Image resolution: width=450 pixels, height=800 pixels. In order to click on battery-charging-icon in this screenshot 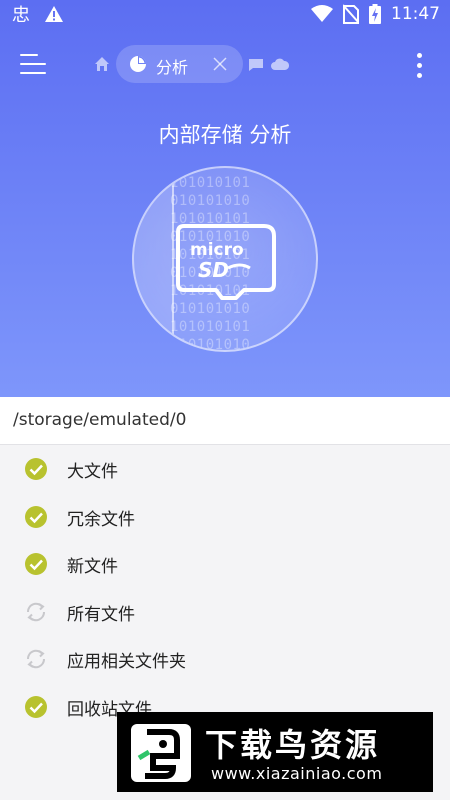, I will do `click(375, 14)`.